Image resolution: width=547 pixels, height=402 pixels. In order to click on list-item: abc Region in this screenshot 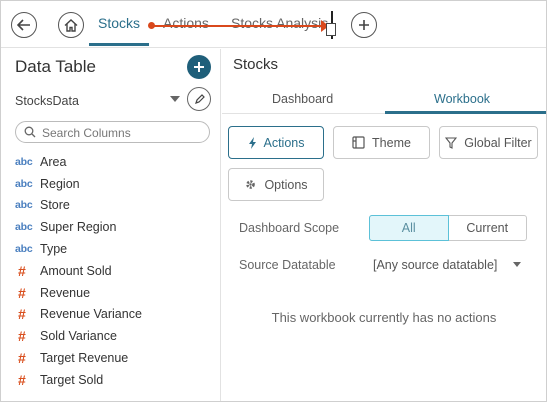, I will do `click(115, 184)`.